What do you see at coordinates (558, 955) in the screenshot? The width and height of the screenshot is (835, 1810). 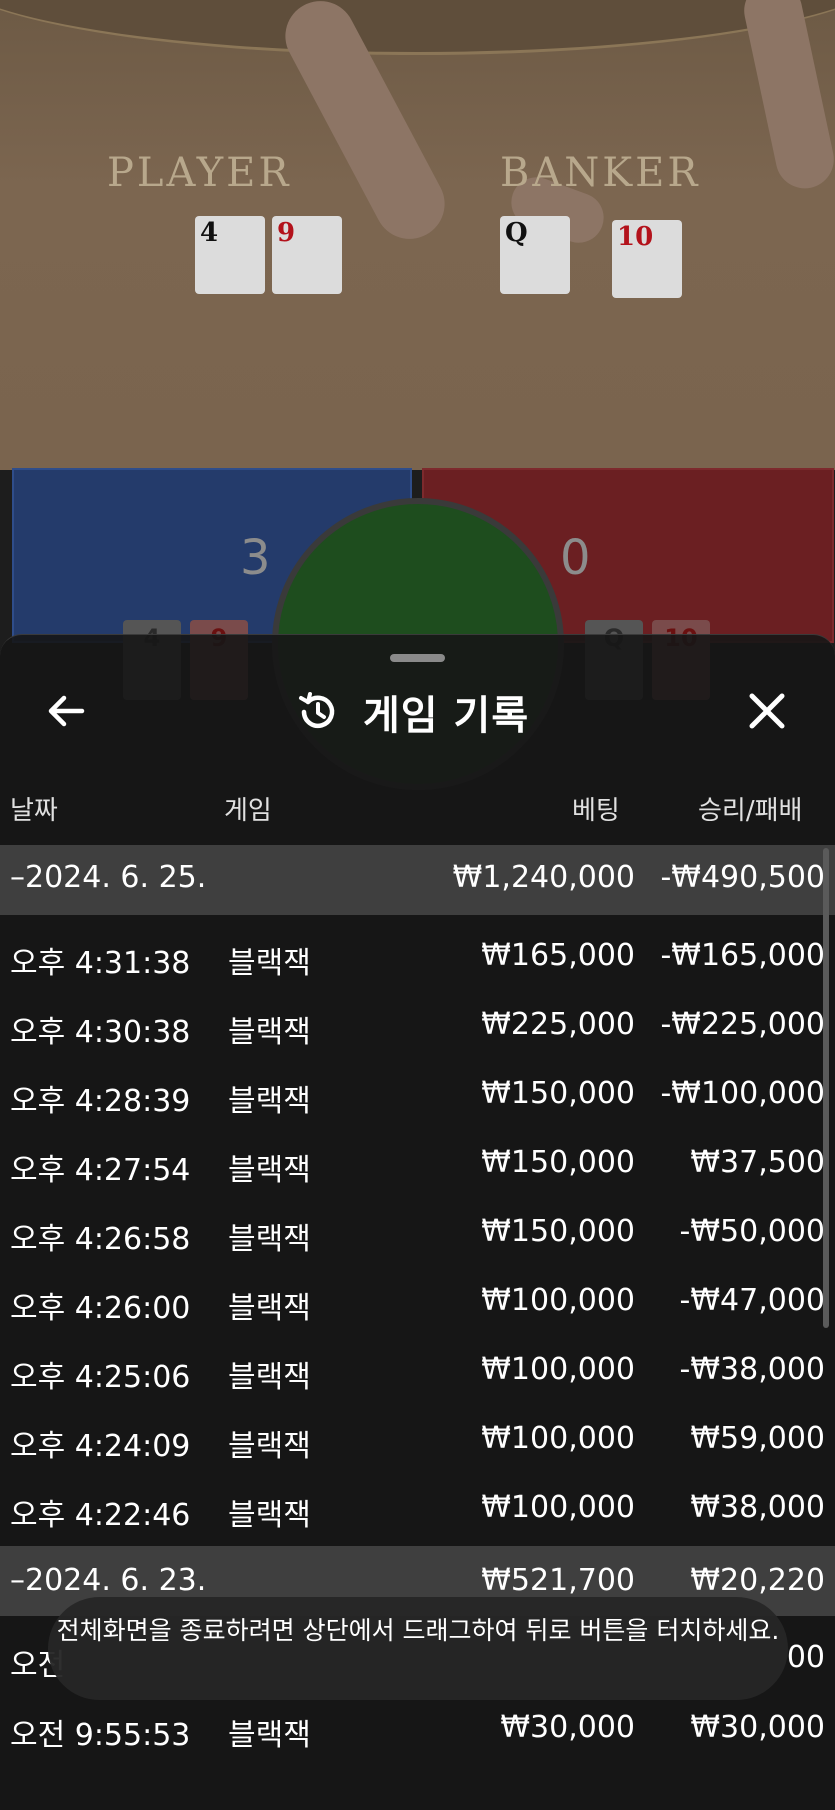 I see `row-bet: ₩165,000` at bounding box center [558, 955].